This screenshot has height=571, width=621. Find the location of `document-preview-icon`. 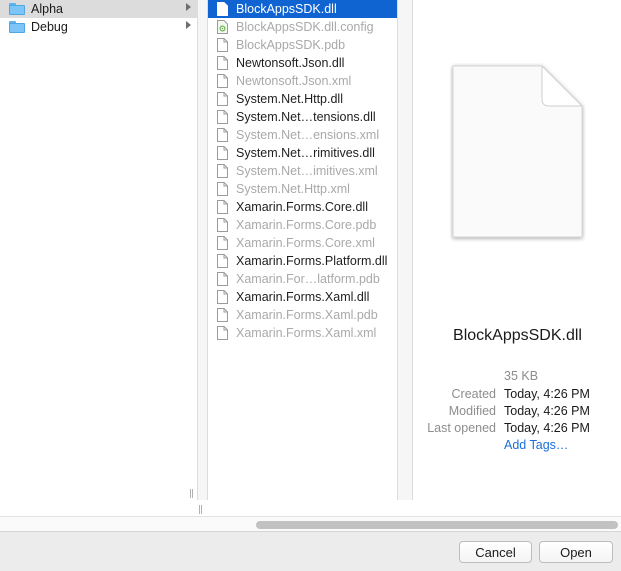

document-preview-icon is located at coordinates (518, 151).